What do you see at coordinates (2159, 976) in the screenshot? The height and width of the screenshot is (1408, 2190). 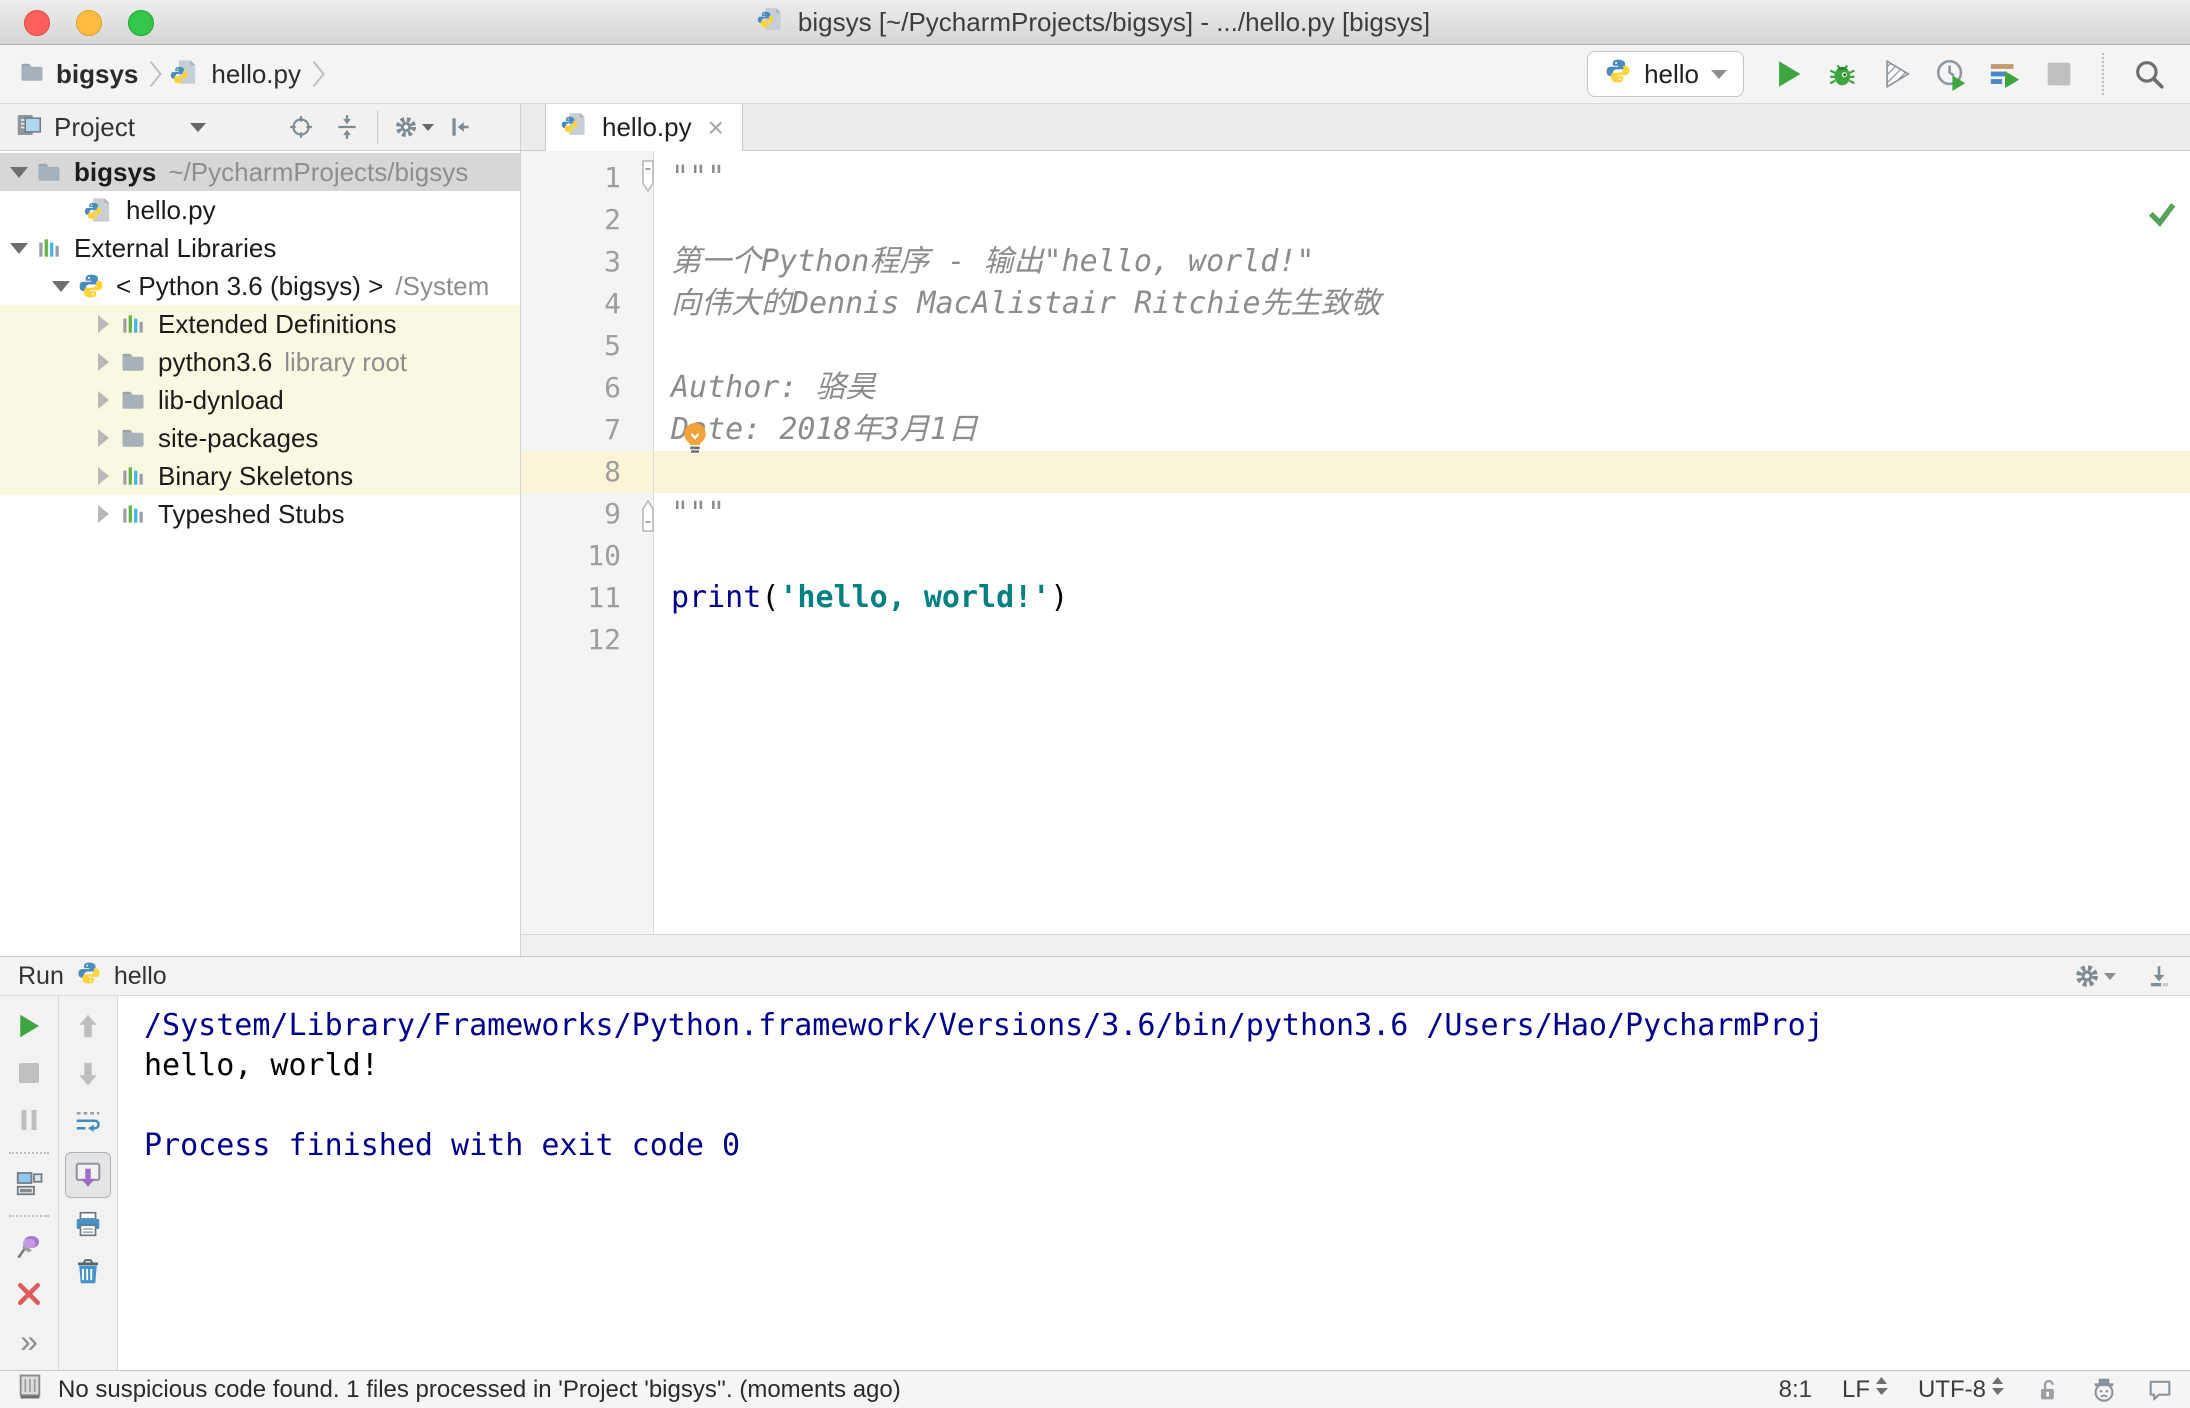 I see `minimize-button` at bounding box center [2159, 976].